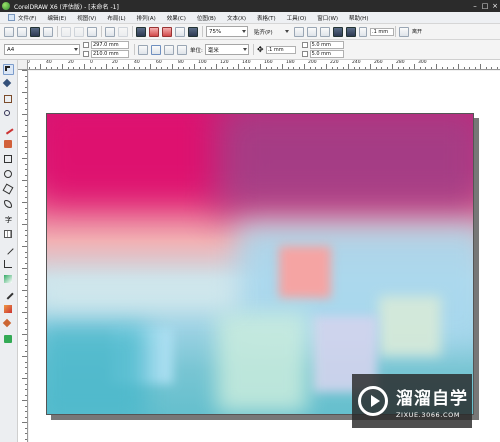  What do you see at coordinates (266, 18) in the screenshot?
I see `menu-table: 表格(T)` at bounding box center [266, 18].